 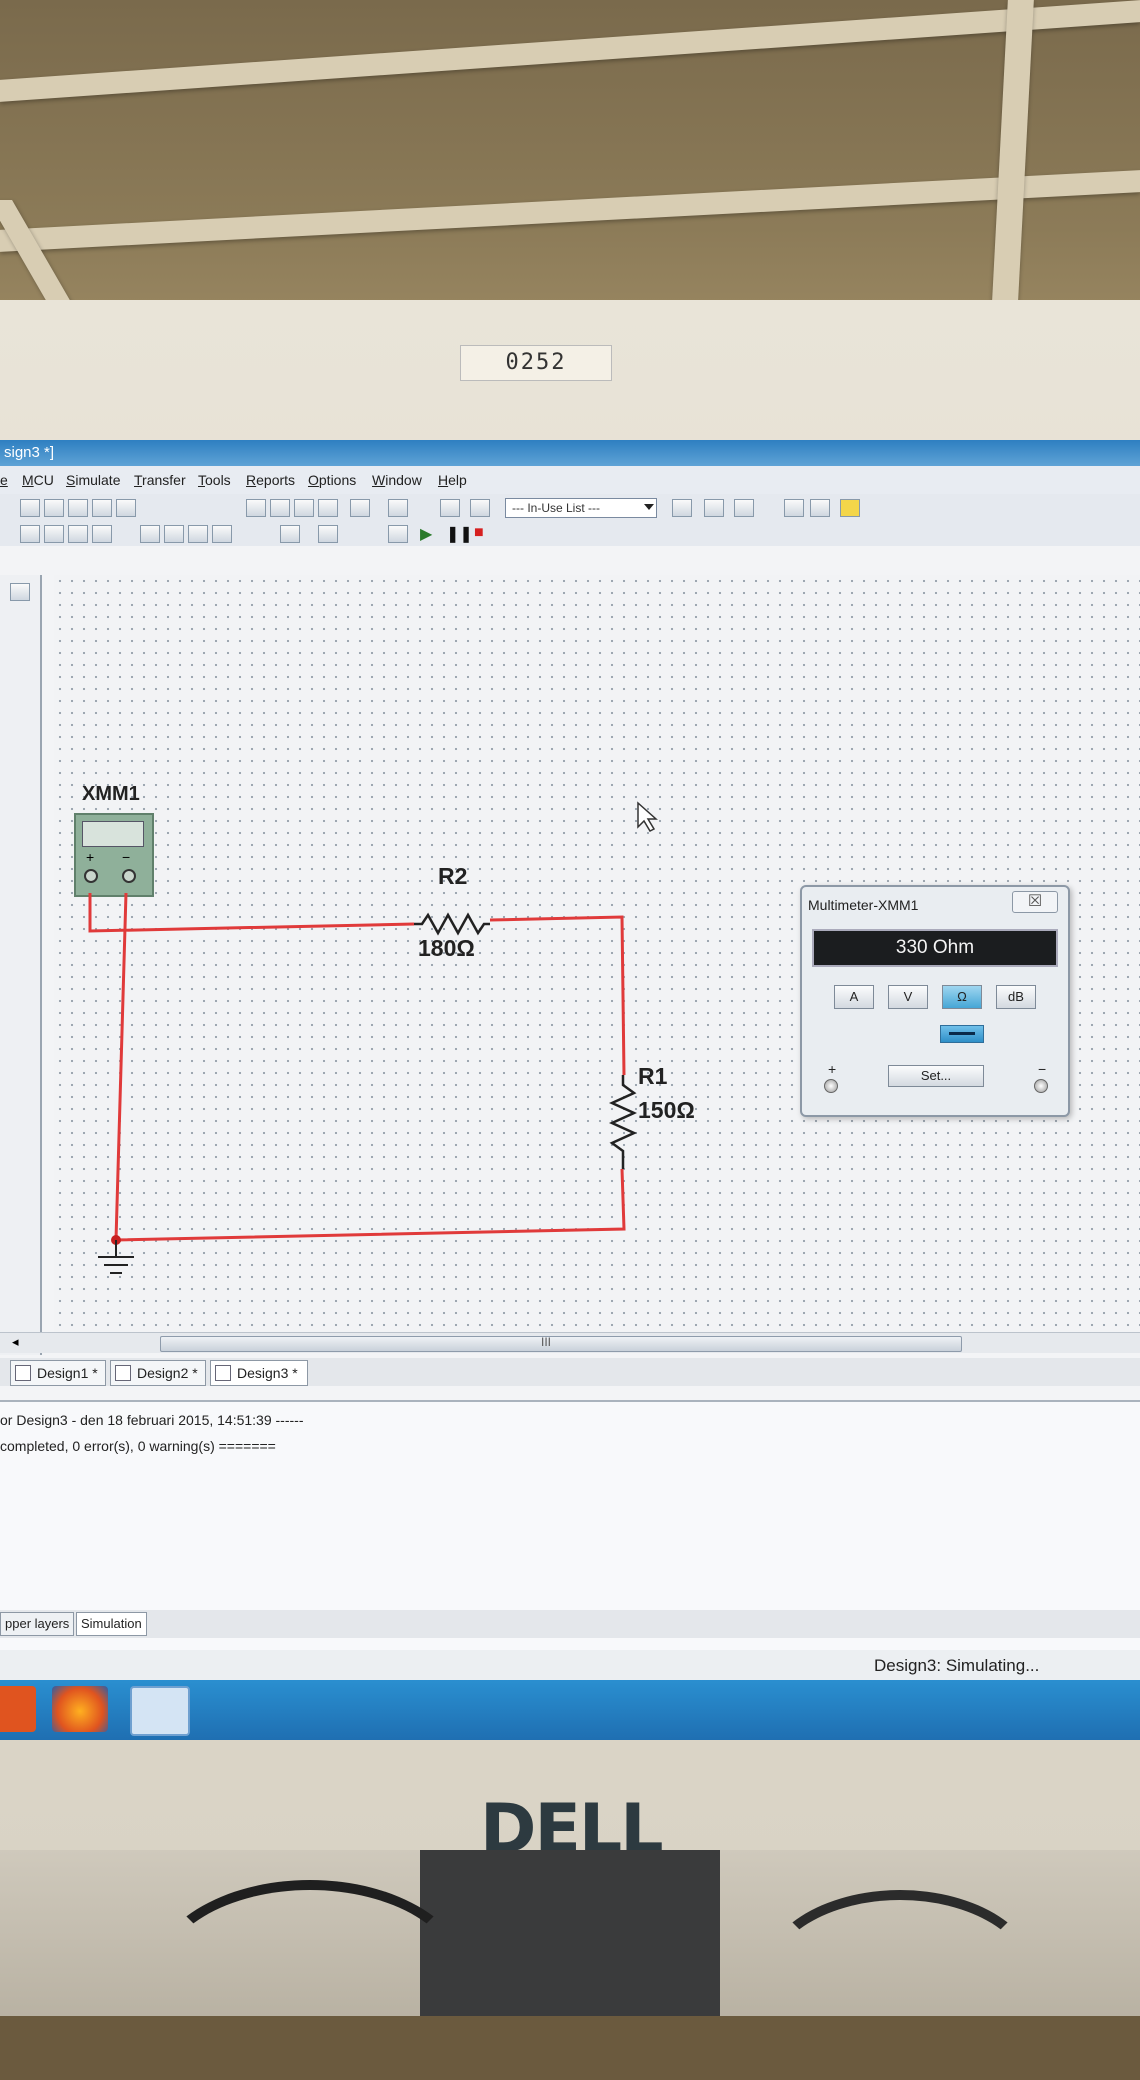 I want to click on copy-icon, so click(x=54, y=508).